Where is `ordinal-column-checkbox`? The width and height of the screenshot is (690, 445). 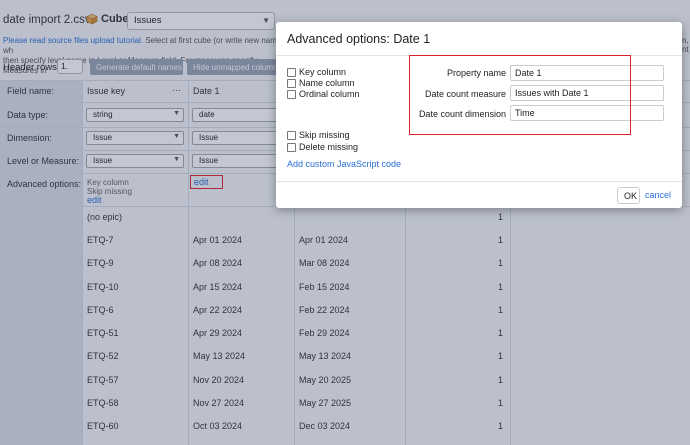 ordinal-column-checkbox is located at coordinates (291, 94).